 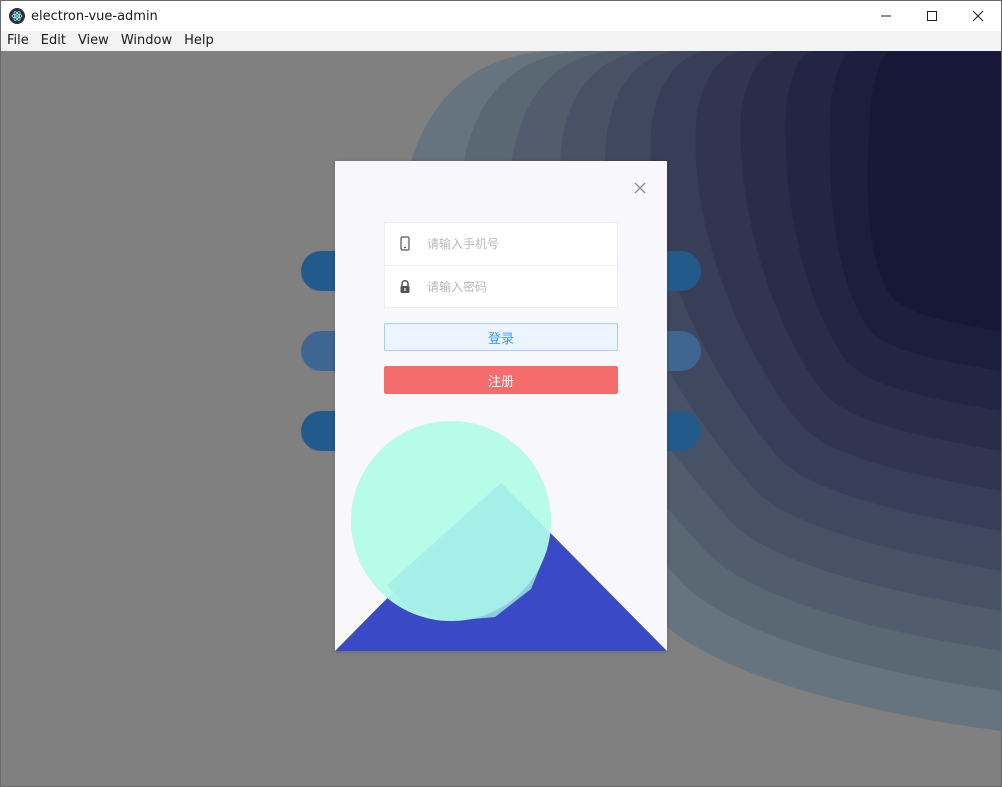 What do you see at coordinates (517, 244) in the screenshot?
I see `phone-input` at bounding box center [517, 244].